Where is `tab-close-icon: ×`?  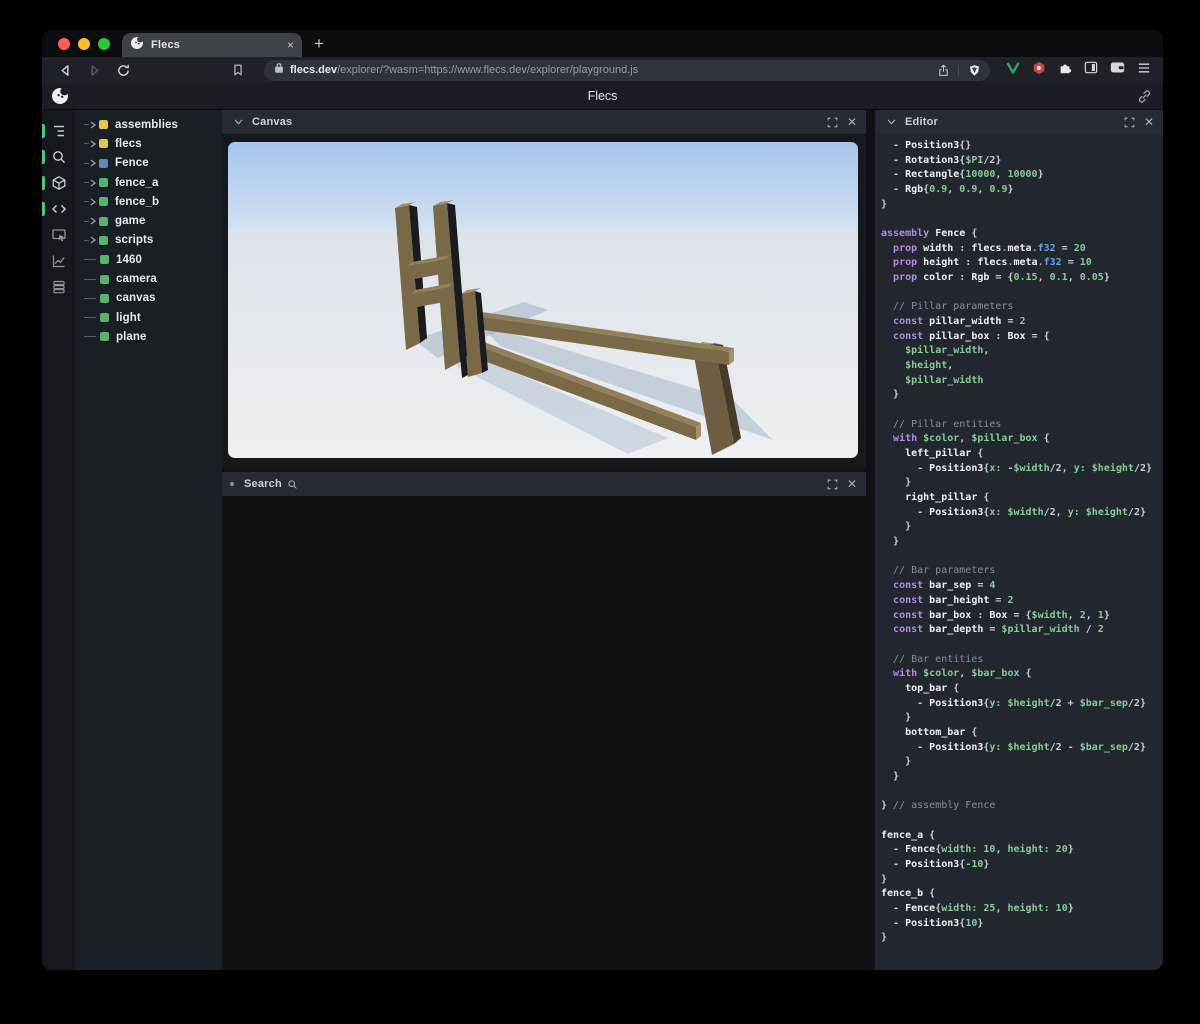 tab-close-icon: × is located at coordinates (290, 45).